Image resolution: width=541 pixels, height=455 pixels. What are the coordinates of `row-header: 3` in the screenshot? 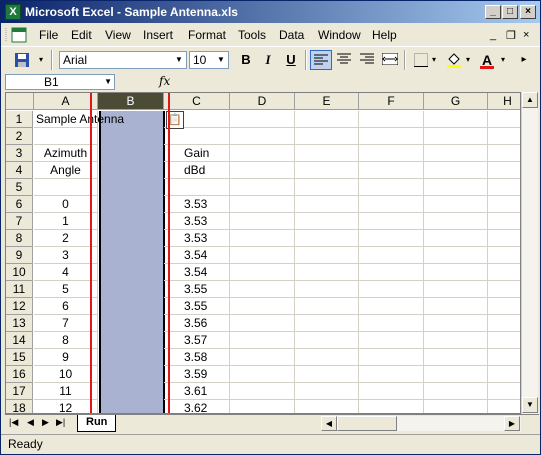 It's located at (19, 153).